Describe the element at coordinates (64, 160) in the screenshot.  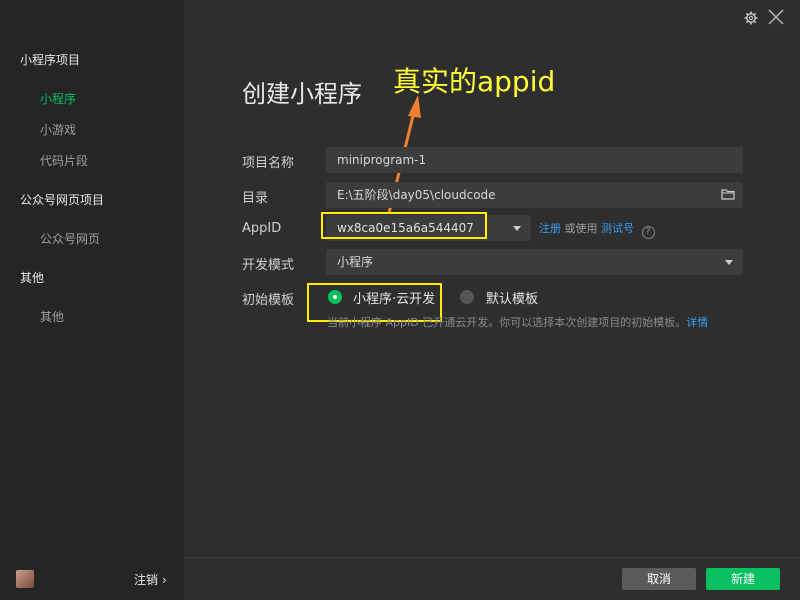
I see `sidebar-item-code-snippet: 代码片段` at that location.